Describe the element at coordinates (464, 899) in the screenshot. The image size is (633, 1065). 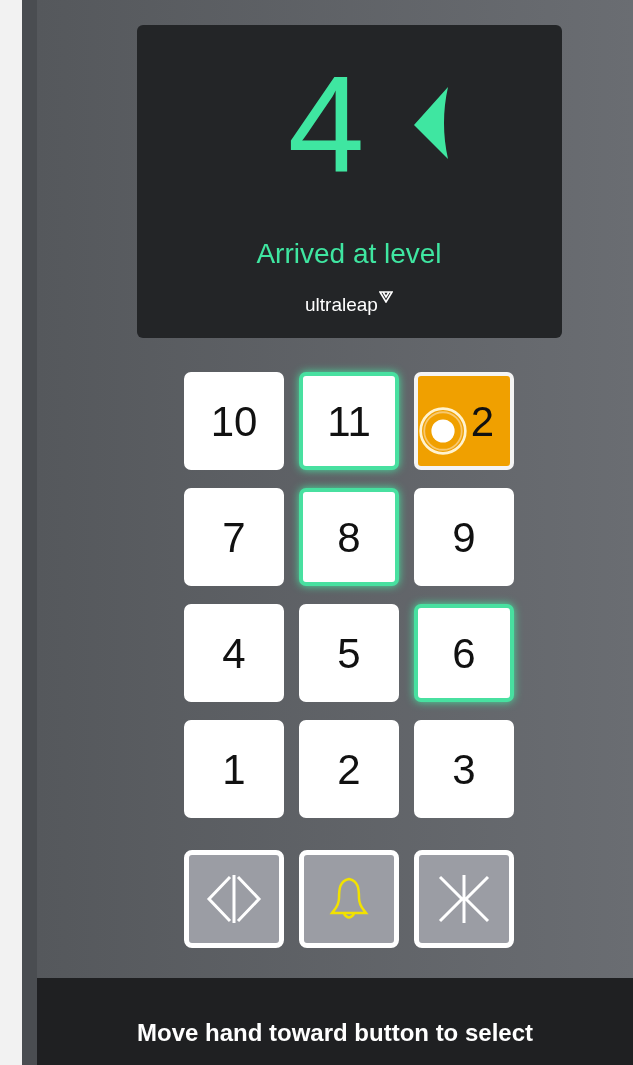
I see `door-close-button` at that location.